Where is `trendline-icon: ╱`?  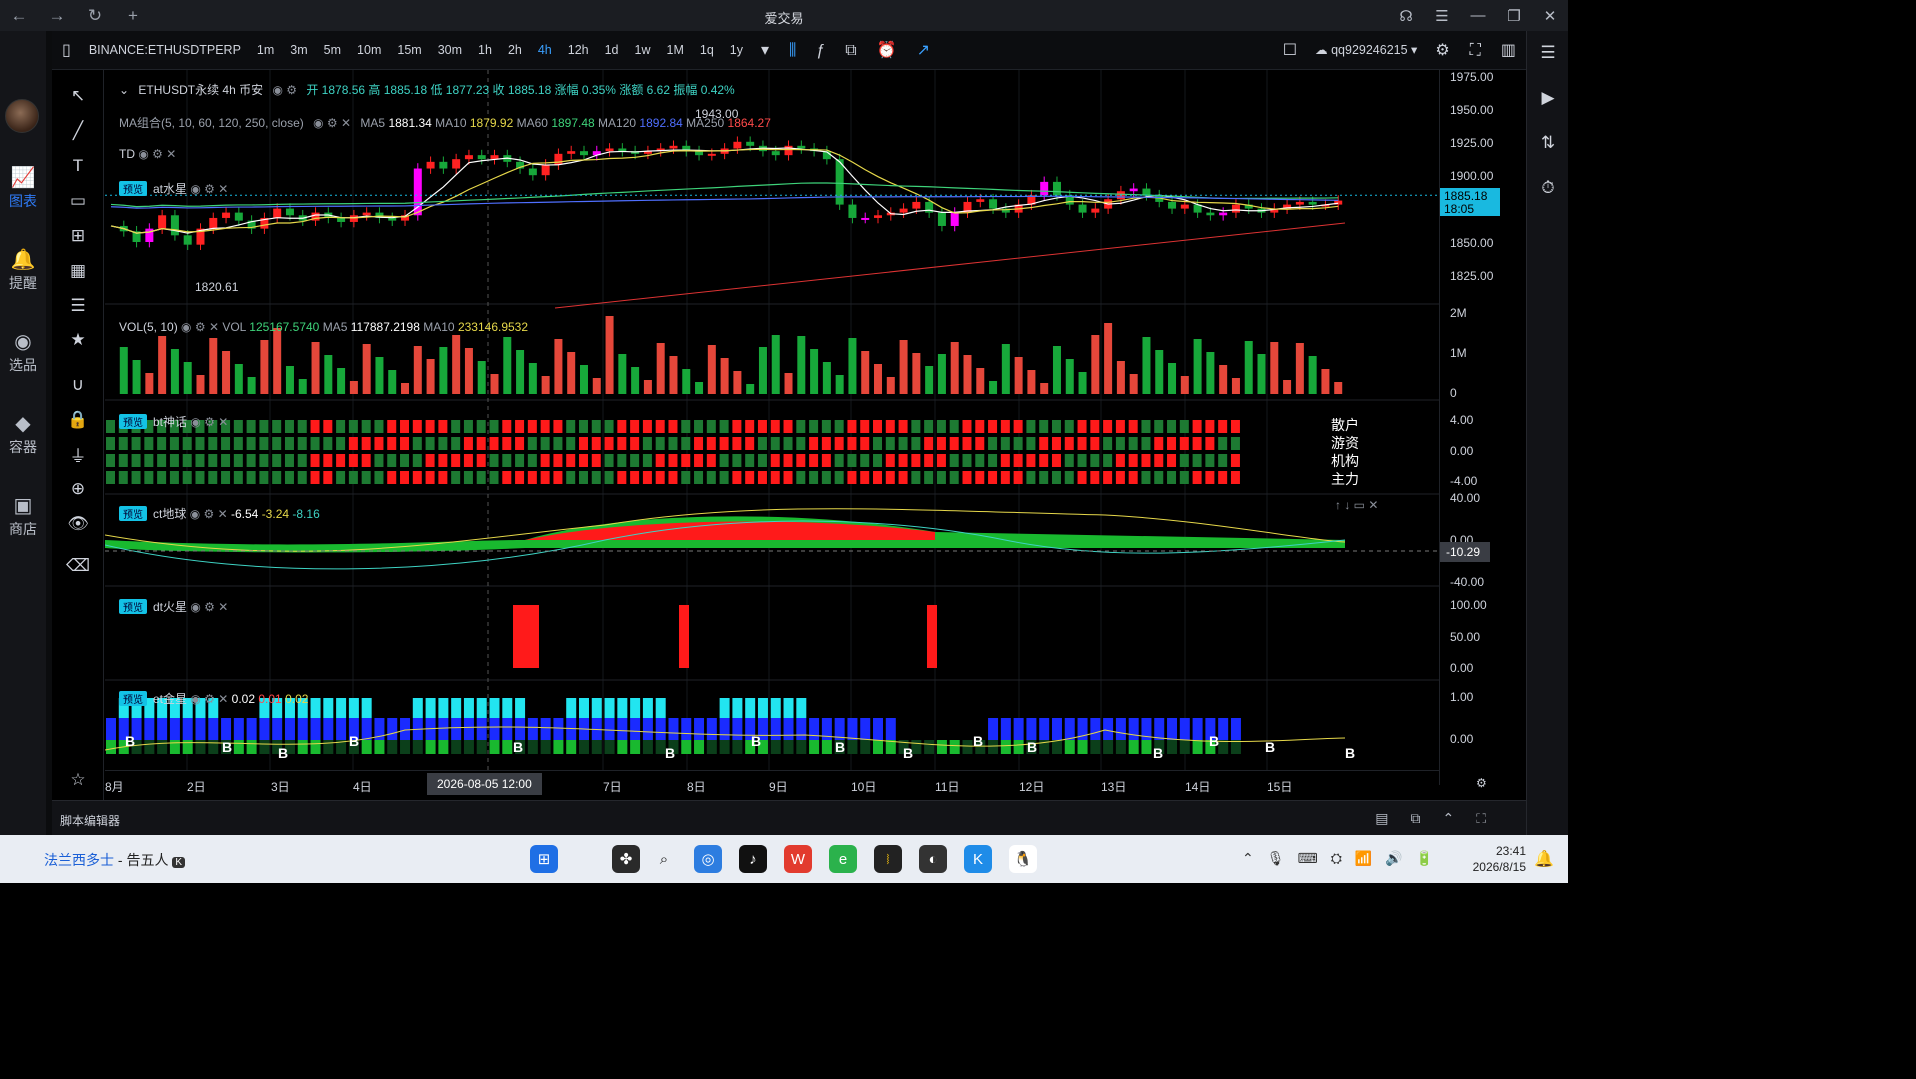
trendline-icon: ╱ is located at coordinates (78, 131).